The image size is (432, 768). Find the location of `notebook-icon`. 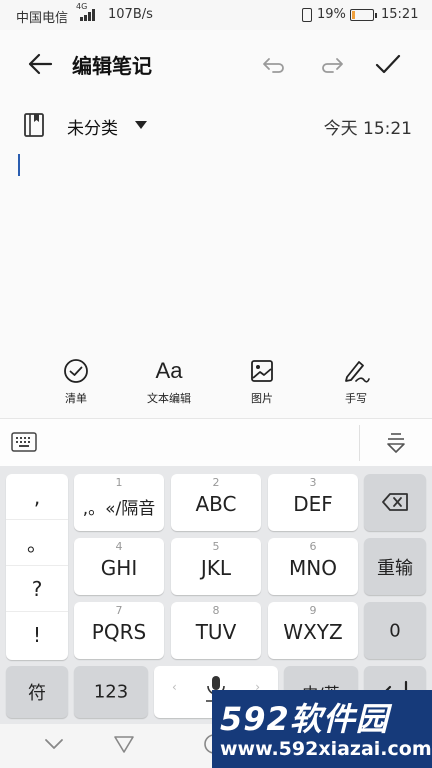

notebook-icon is located at coordinates (34, 125).